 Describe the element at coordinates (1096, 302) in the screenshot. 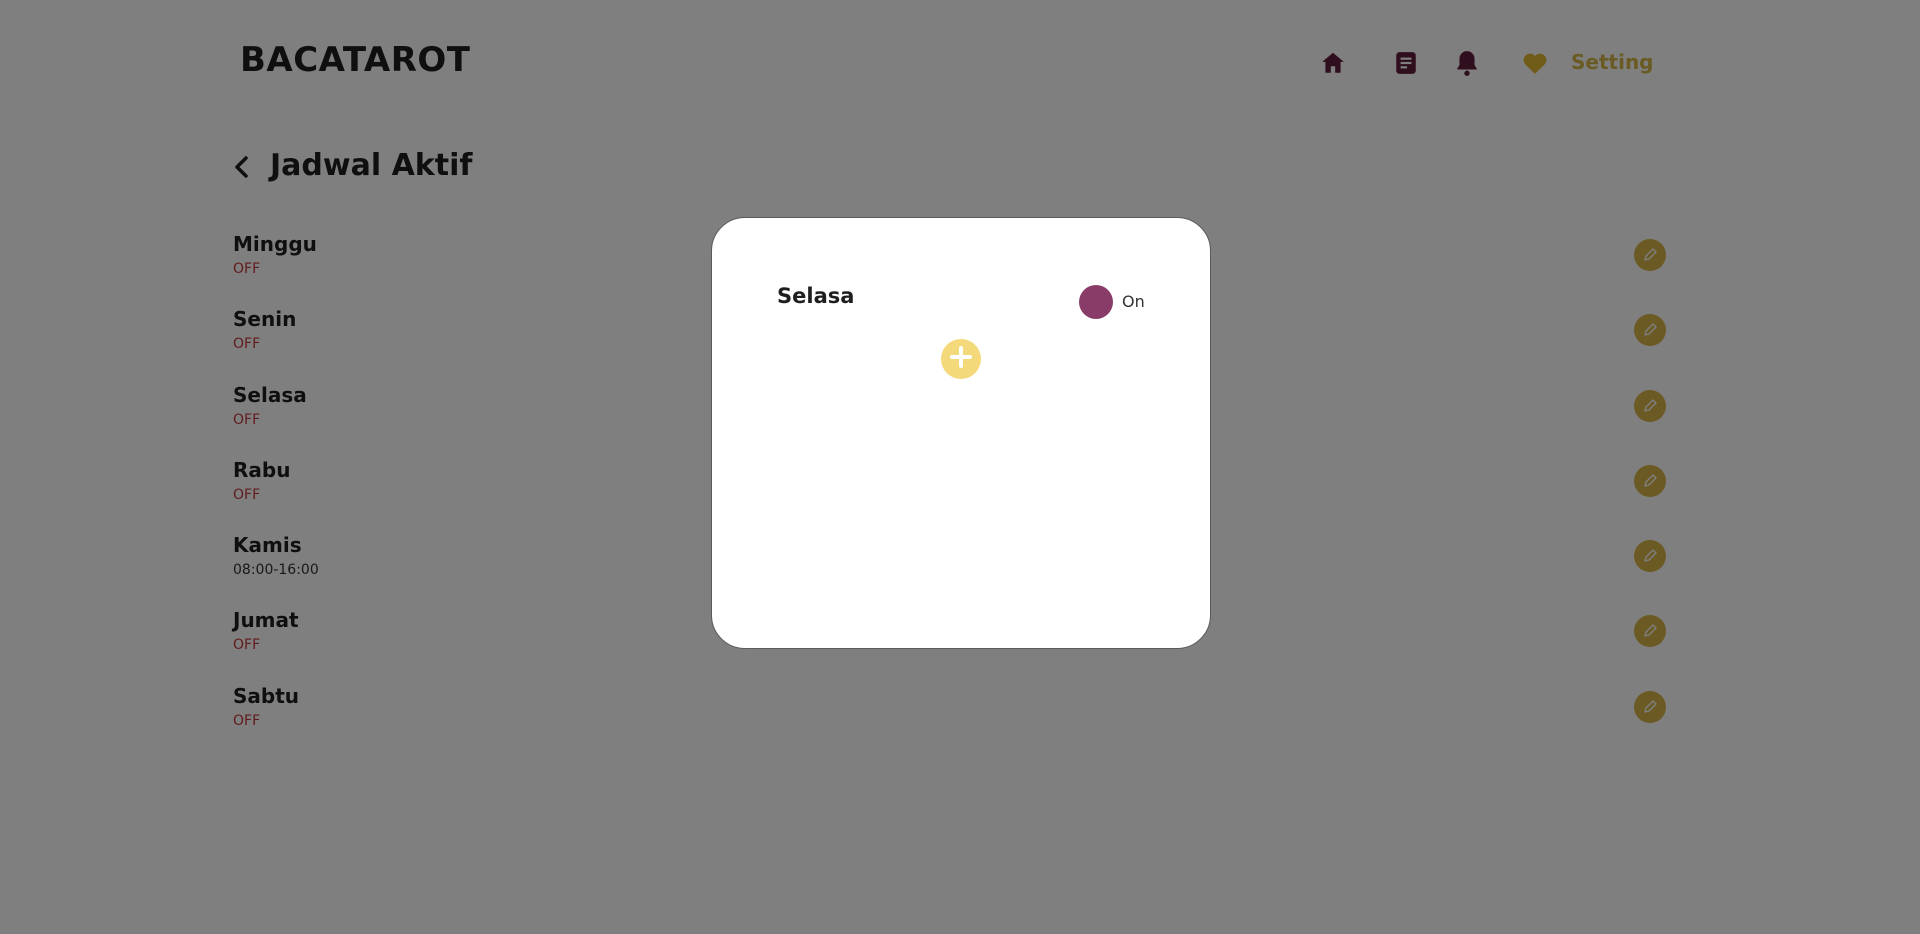

I see `status-toggle` at that location.